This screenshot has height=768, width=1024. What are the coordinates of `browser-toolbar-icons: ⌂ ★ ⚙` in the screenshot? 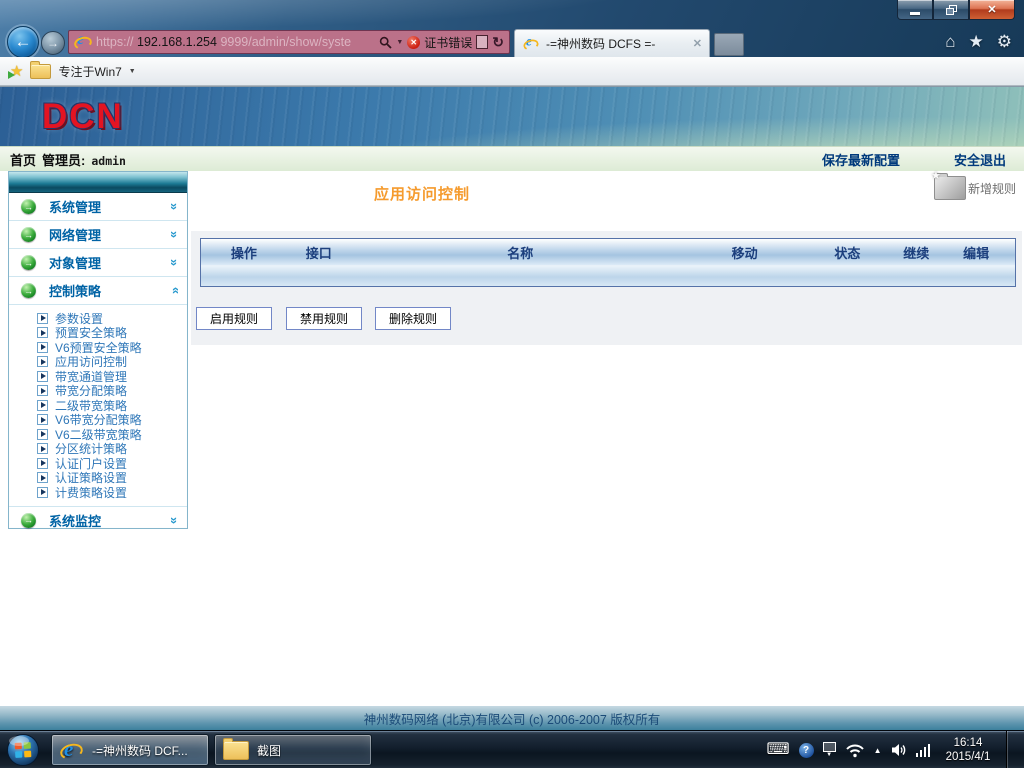 It's located at (978, 42).